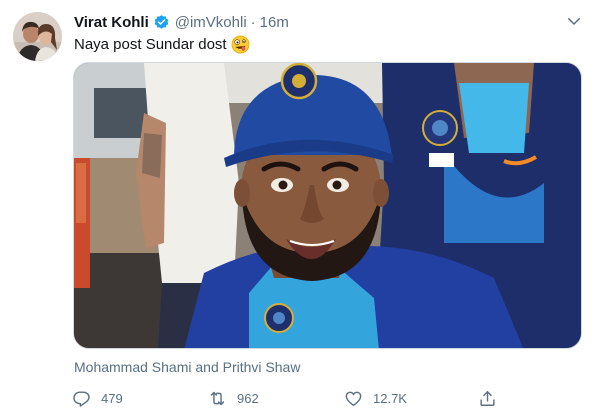  I want to click on chevron-down-icon, so click(574, 21).